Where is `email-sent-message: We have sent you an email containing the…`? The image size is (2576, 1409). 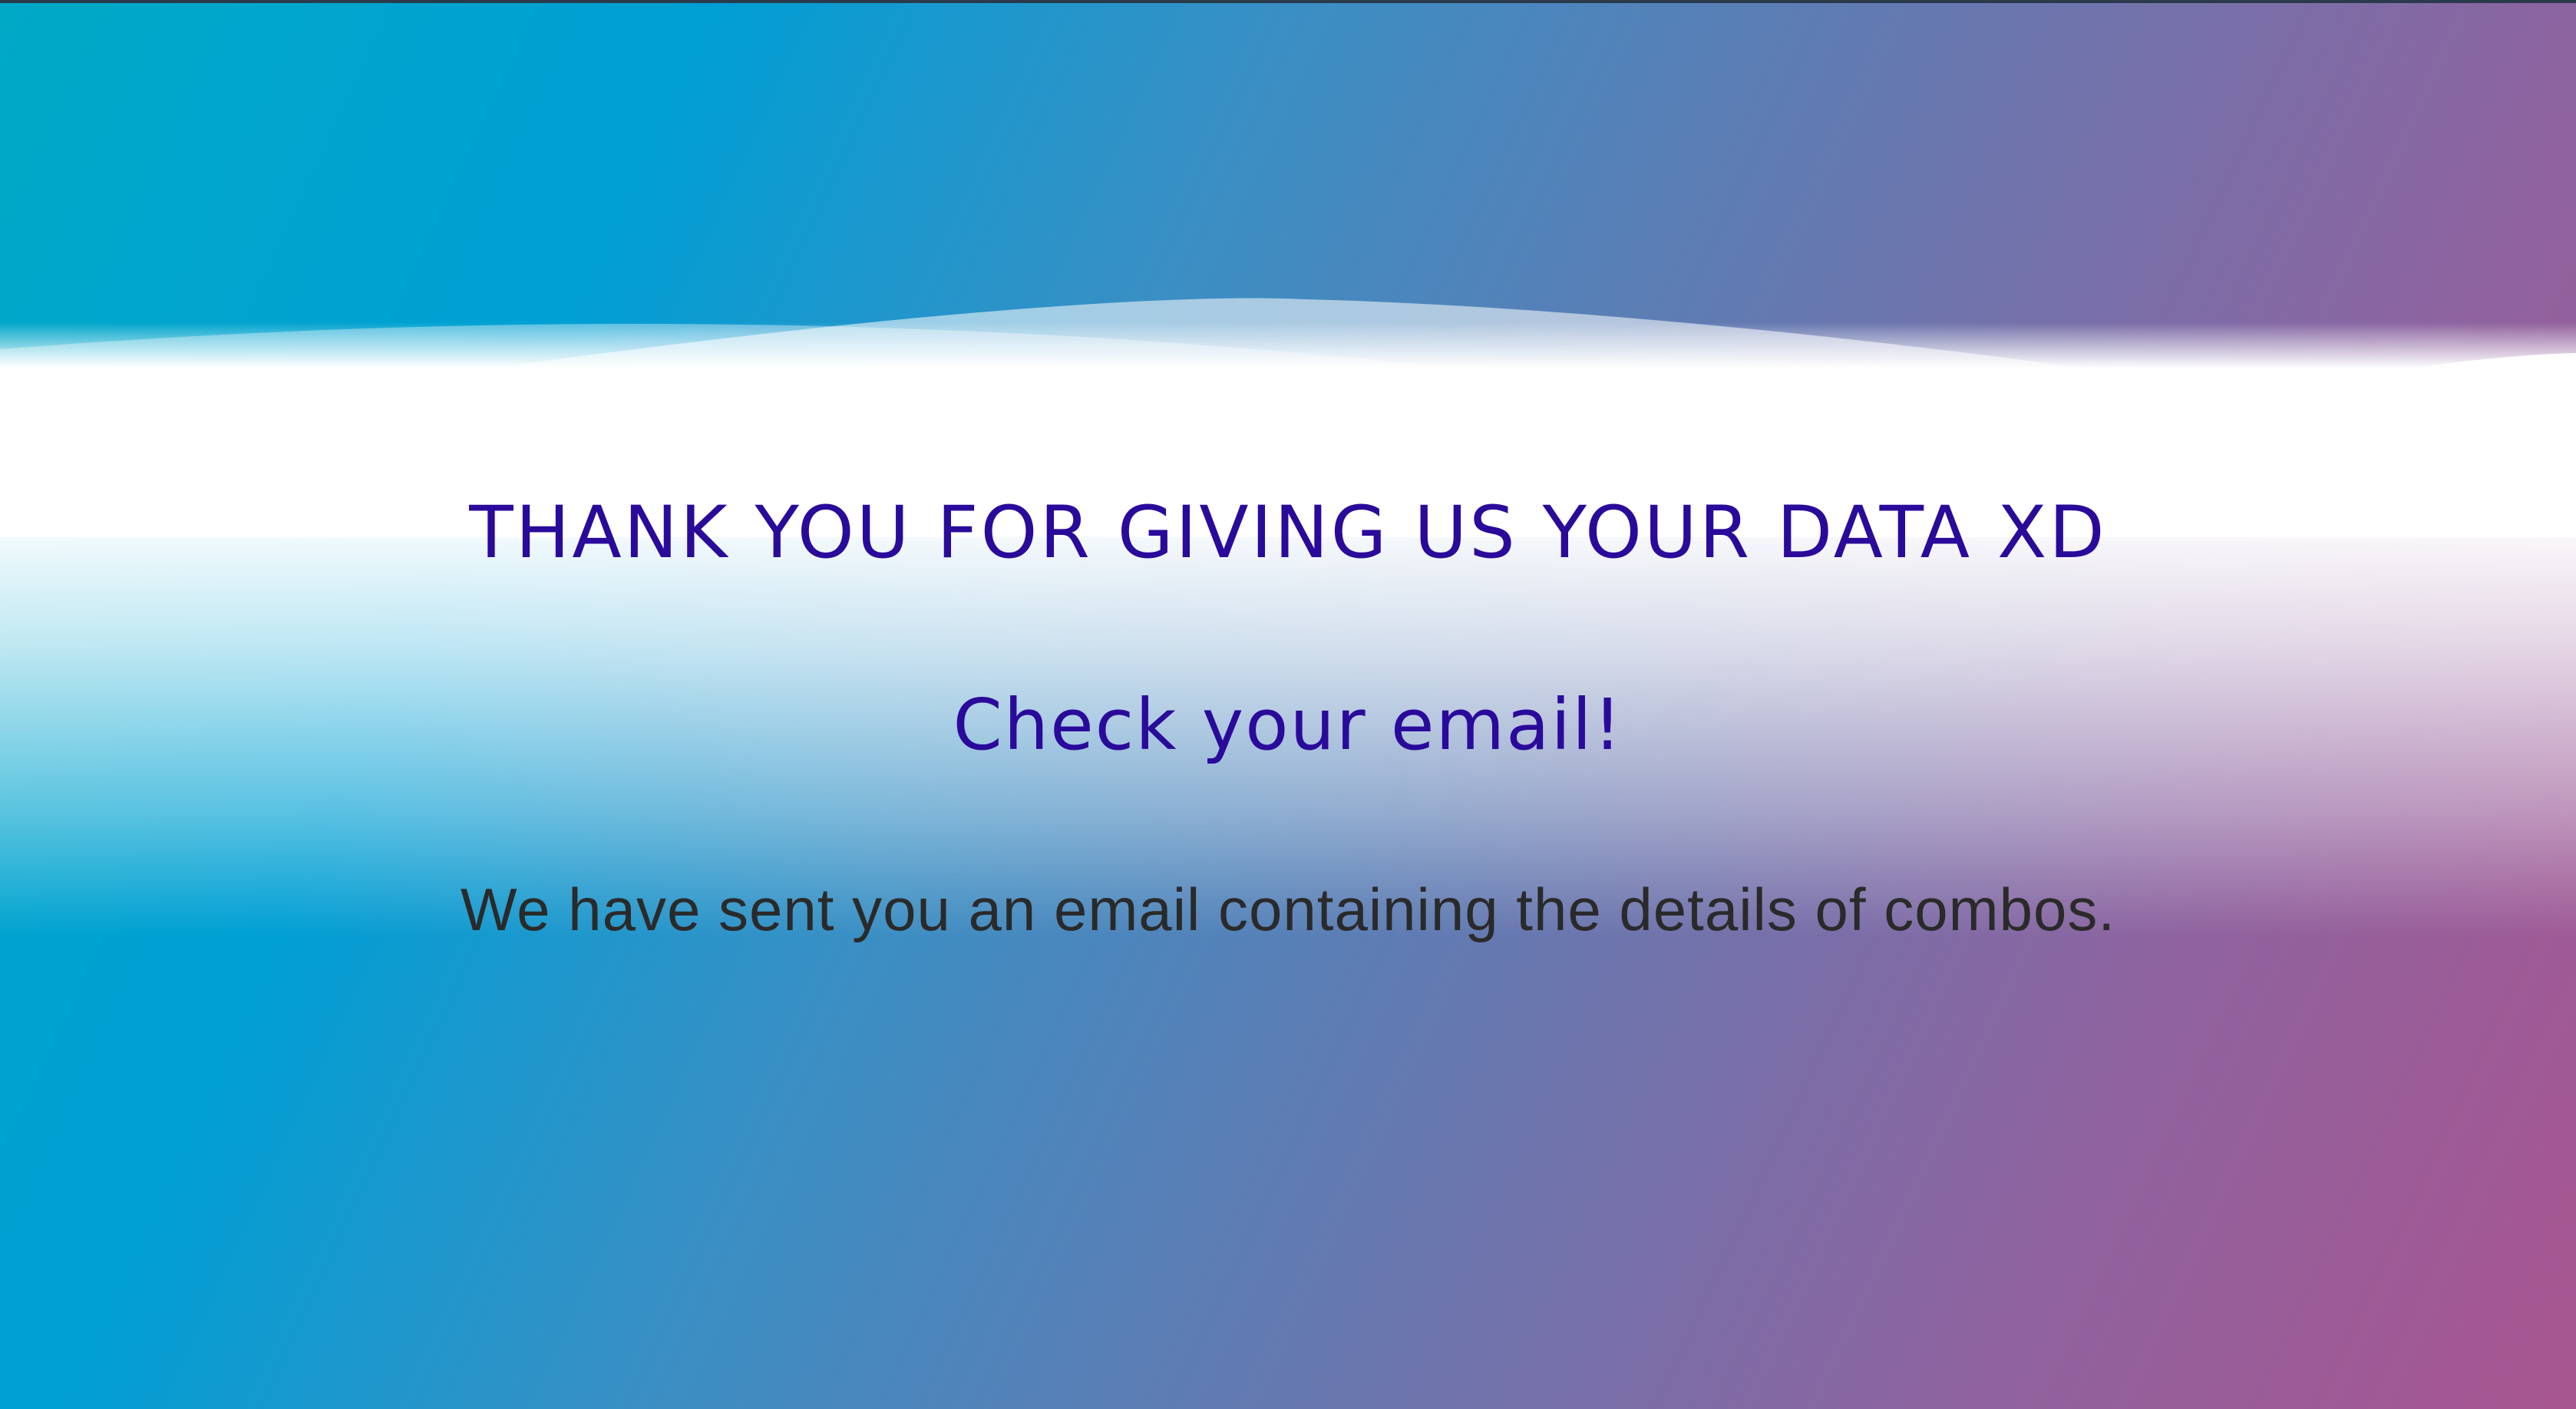 email-sent-message: We have sent you an email containing the… is located at coordinates (1288, 910).